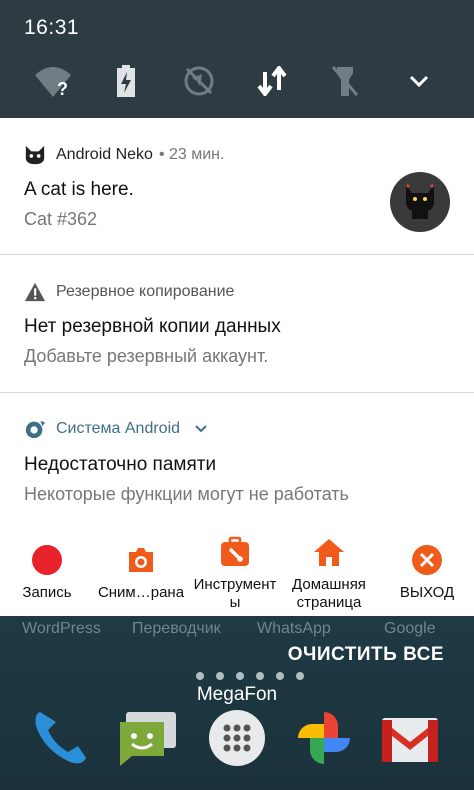 This screenshot has width=474, height=790. I want to click on expand-chevron-icon, so click(419, 81).